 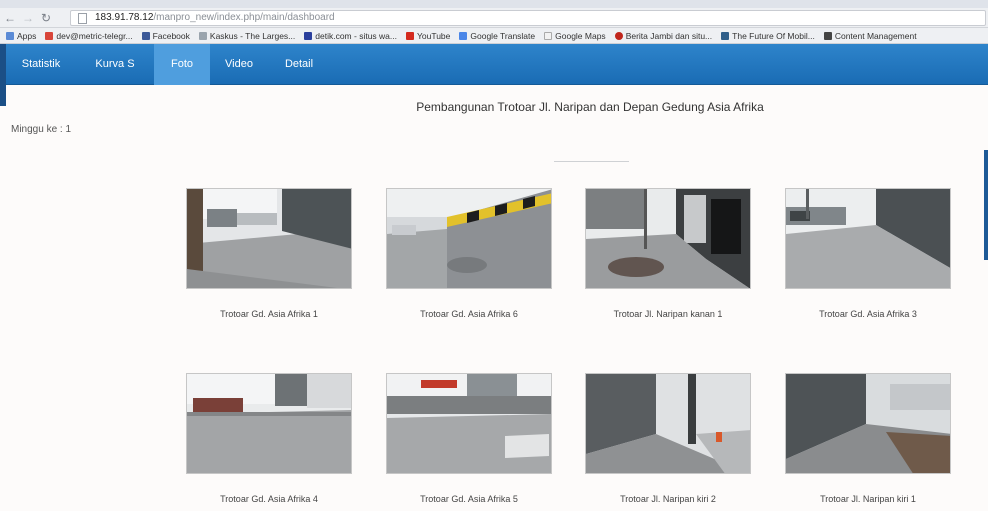 I want to click on cms-icon, so click(x=827, y=35).